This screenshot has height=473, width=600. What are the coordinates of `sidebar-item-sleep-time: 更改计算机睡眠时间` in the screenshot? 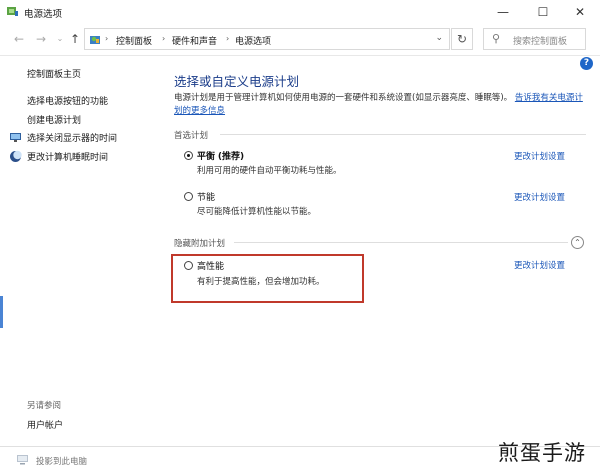 It's located at (67, 156).